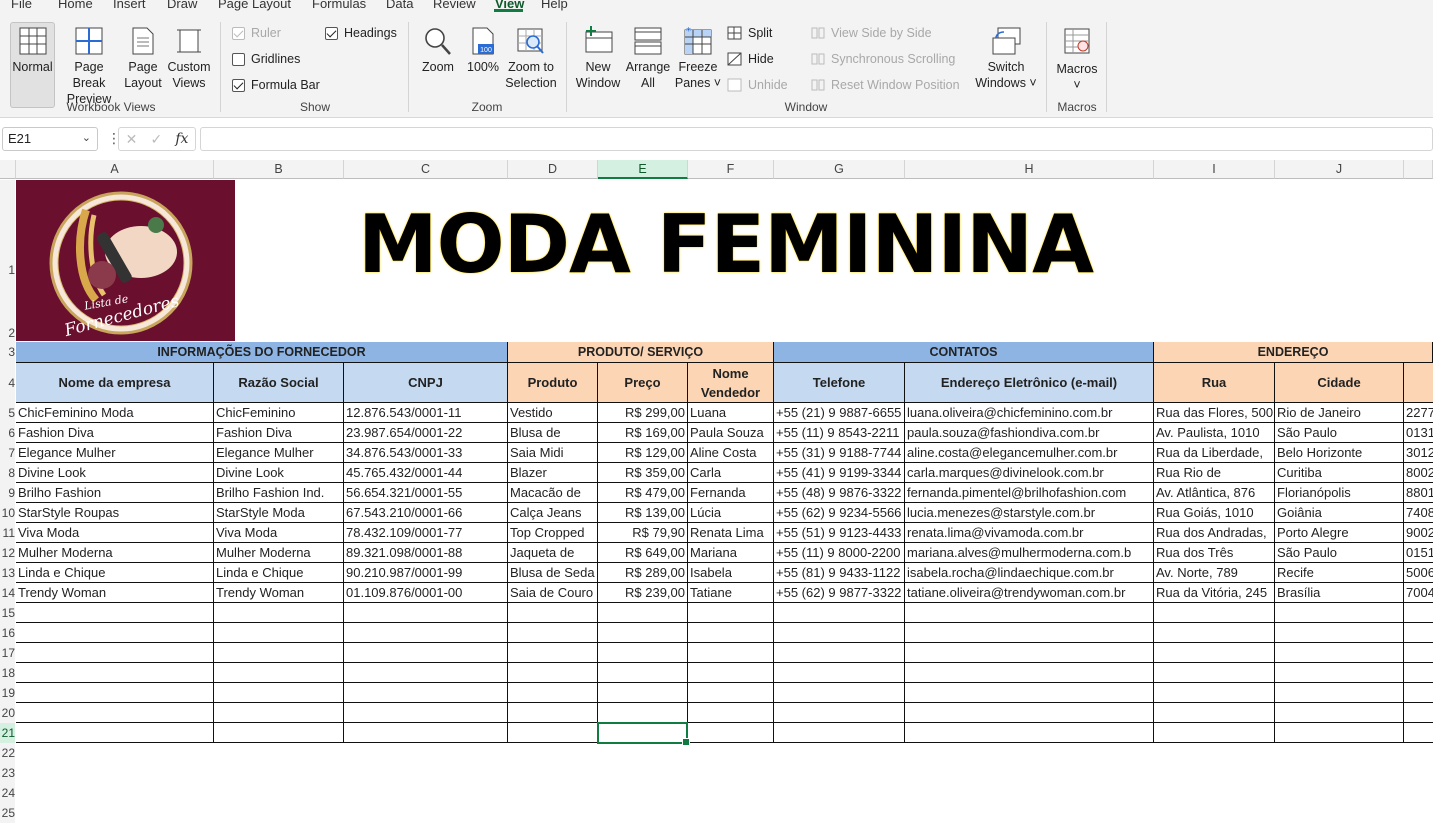  Describe the element at coordinates (1418, 473) in the screenshot. I see `table-cell: 8002` at that location.